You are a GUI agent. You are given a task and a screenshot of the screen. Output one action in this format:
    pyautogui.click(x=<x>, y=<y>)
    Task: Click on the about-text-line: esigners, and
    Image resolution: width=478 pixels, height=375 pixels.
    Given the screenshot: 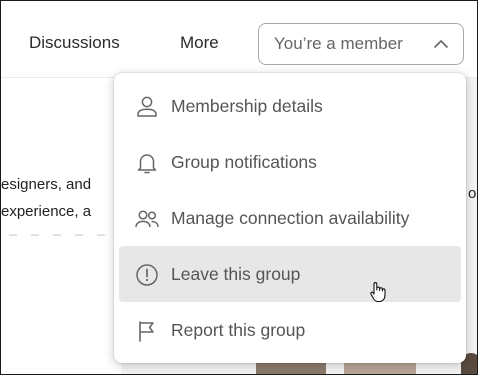 What is the action you would take?
    pyautogui.click(x=46, y=184)
    